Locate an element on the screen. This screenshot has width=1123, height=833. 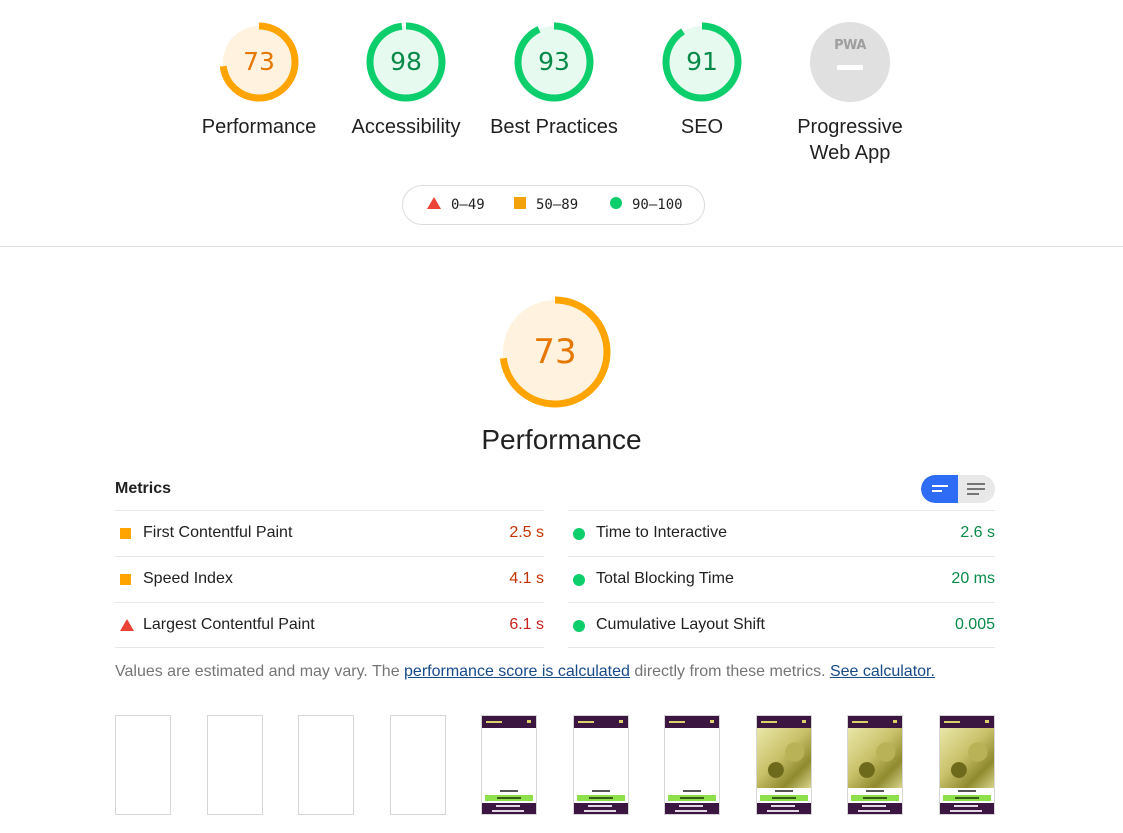
square-icon is located at coordinates (520, 203).